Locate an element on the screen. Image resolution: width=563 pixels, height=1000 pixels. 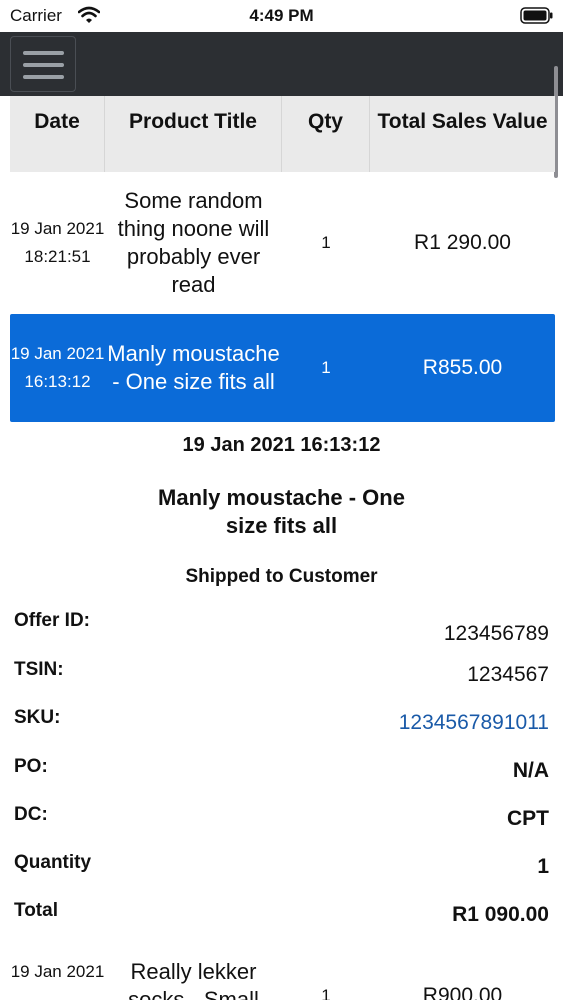
detail-status: Shipped to Customer is located at coordinates (281, 576).